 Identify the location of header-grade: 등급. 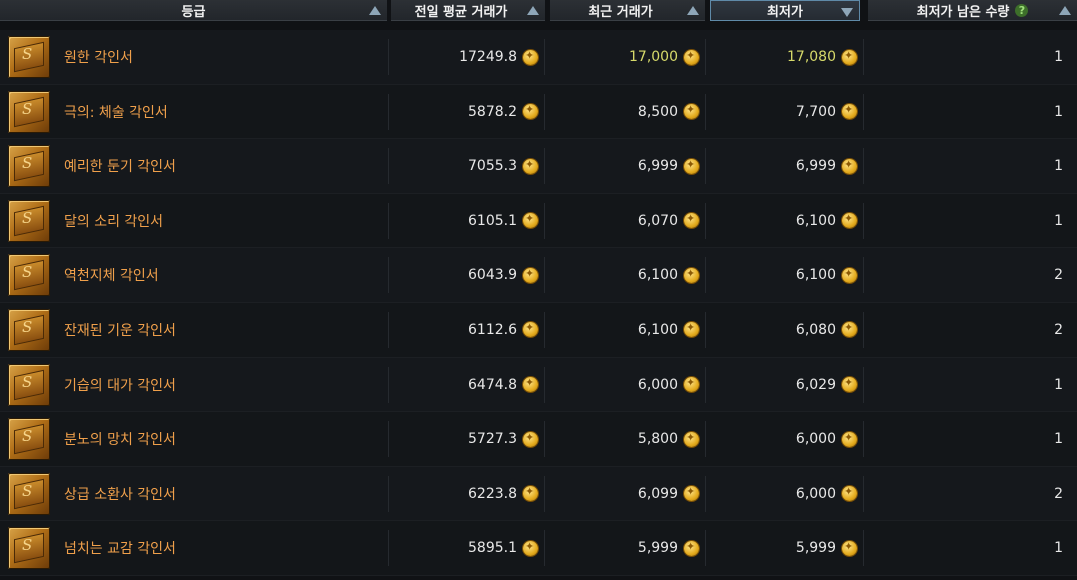
(193, 10).